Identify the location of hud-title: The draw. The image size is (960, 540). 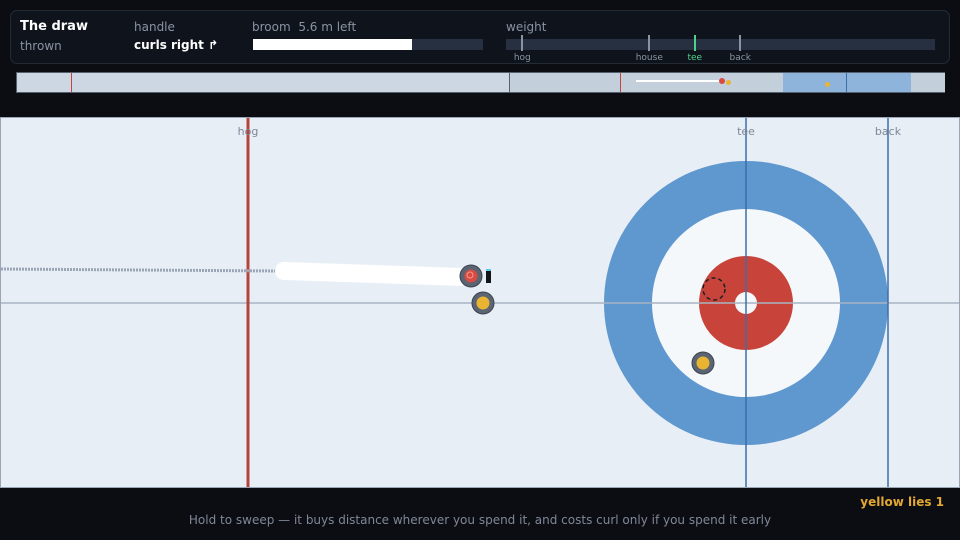
(54, 26).